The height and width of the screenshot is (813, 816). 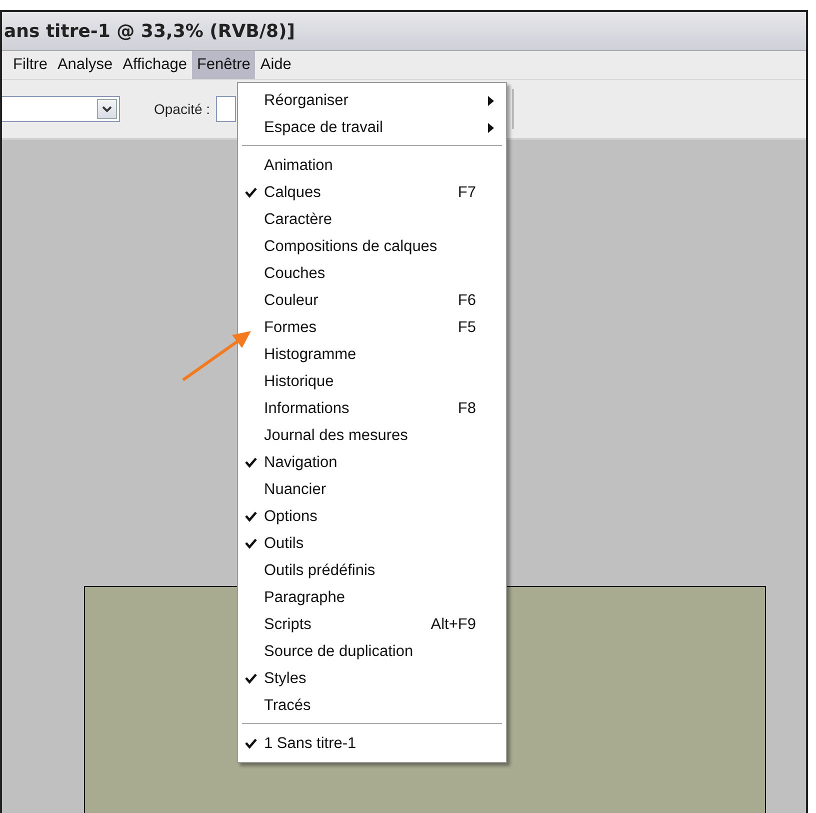 I want to click on menu-label: Journal des mesures, so click(x=336, y=435).